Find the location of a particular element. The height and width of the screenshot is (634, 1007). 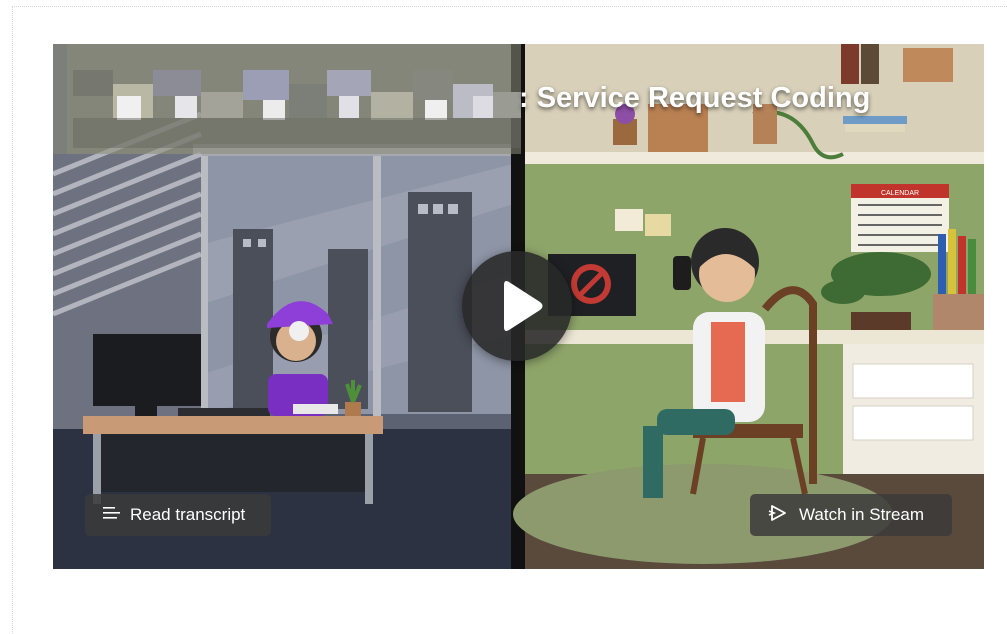

watch-in-stream-button: Watch in Stream is located at coordinates (851, 515).